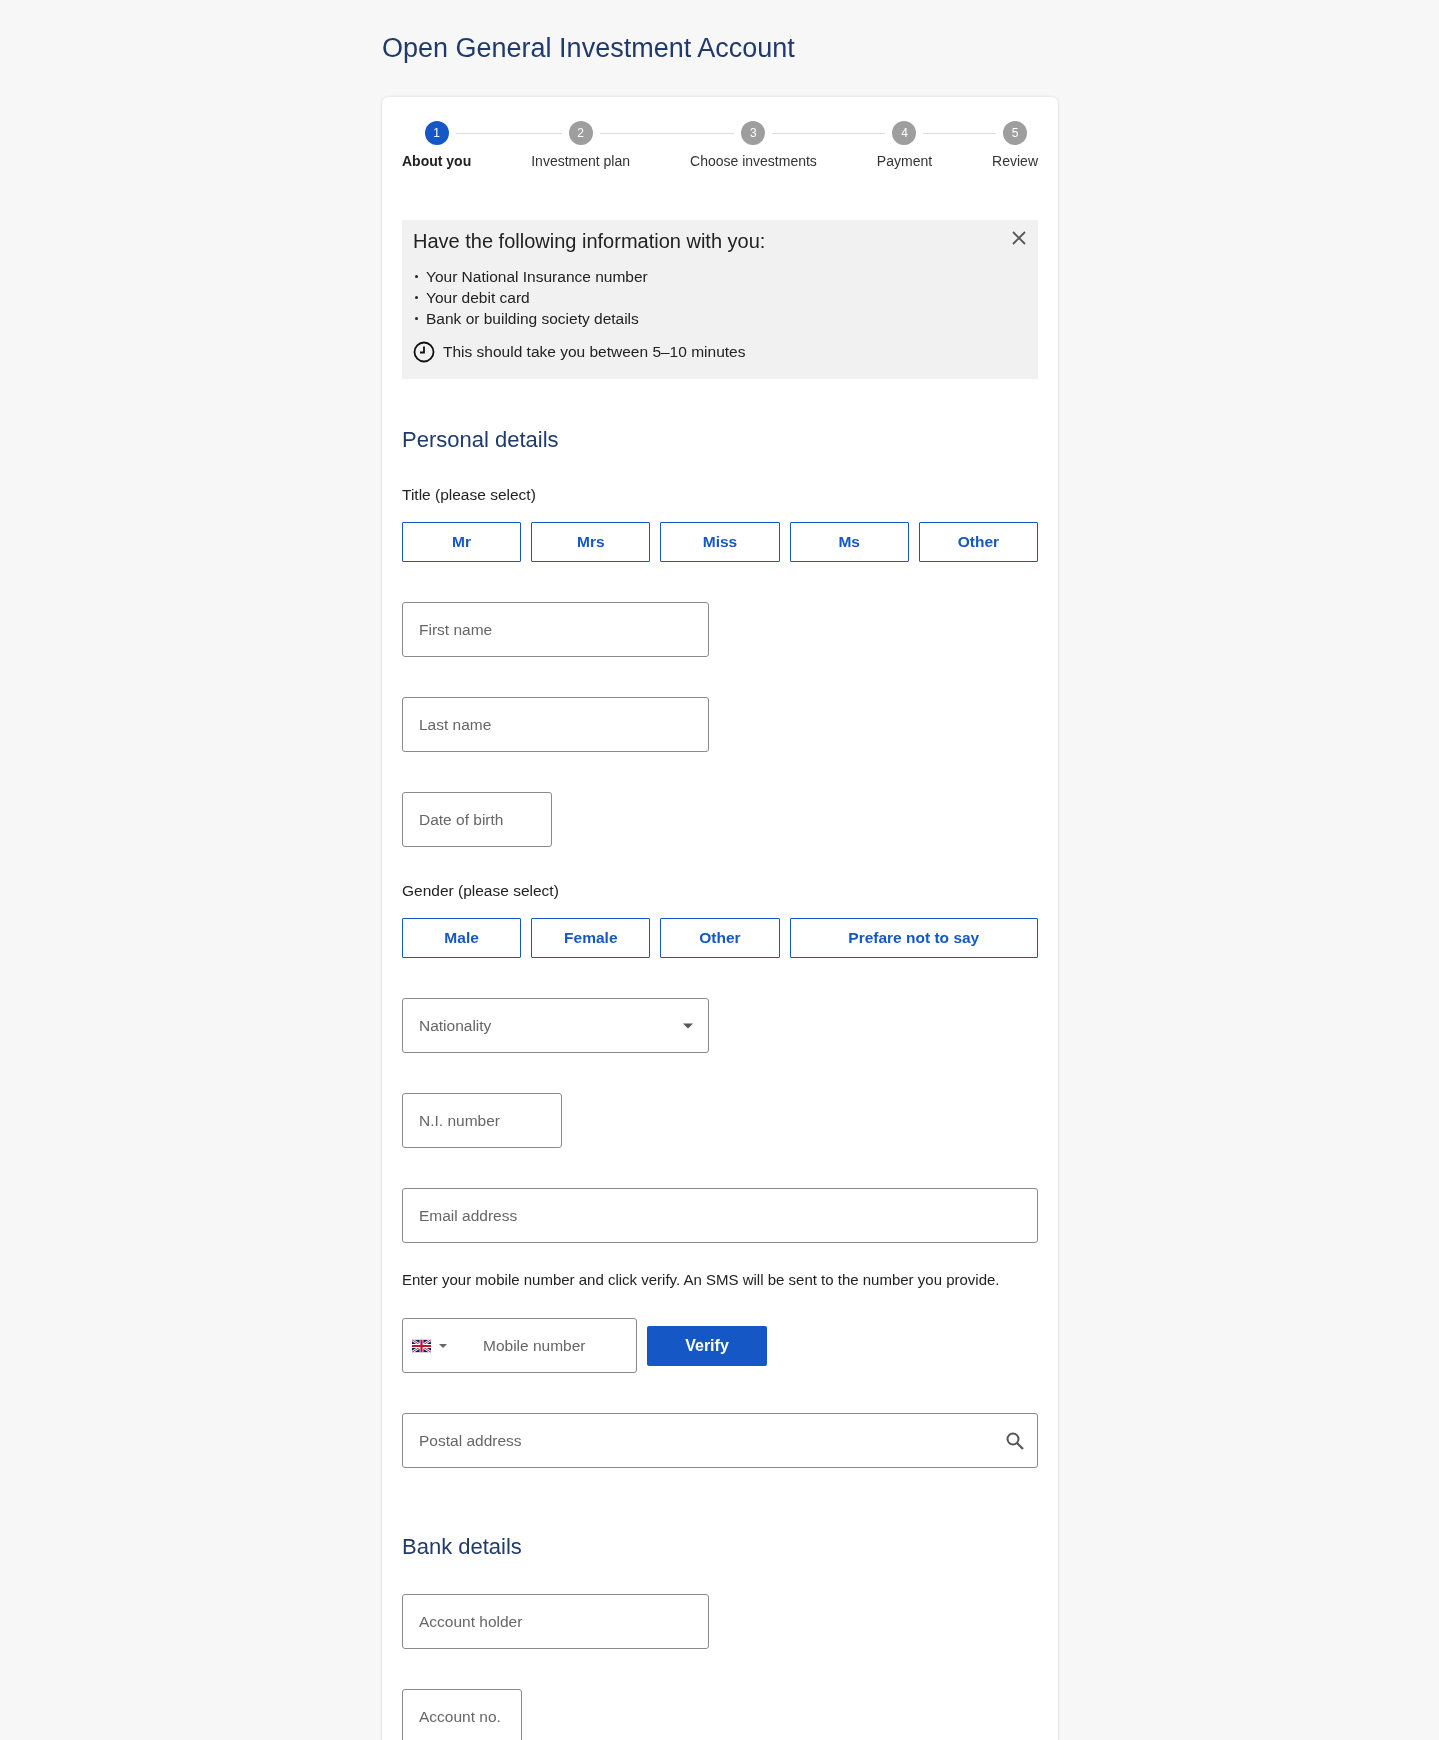 Image resolution: width=1439 pixels, height=1740 pixels. Describe the element at coordinates (462, 1547) in the screenshot. I see `section-heading: Bank details` at that location.